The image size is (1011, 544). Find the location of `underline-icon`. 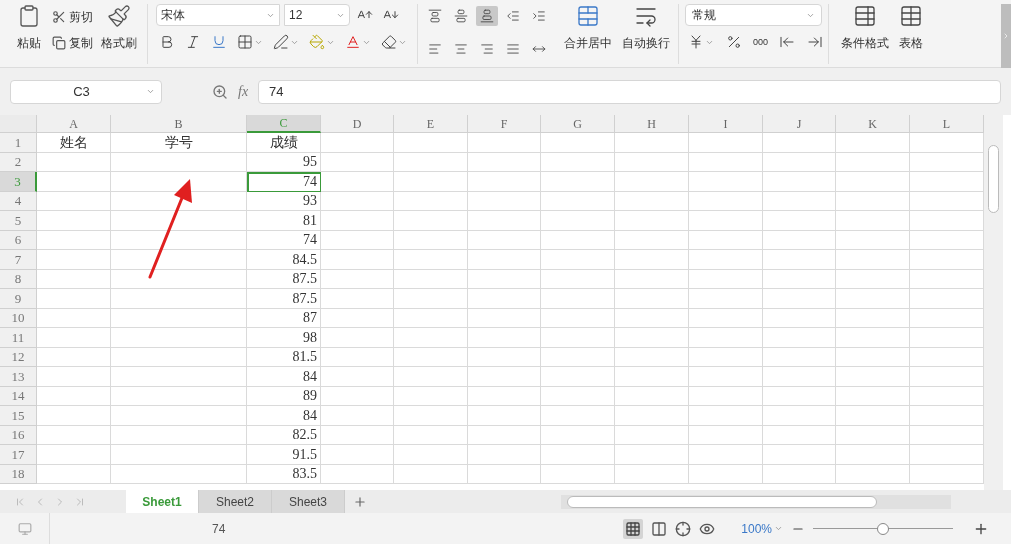

underline-icon is located at coordinates (219, 42).